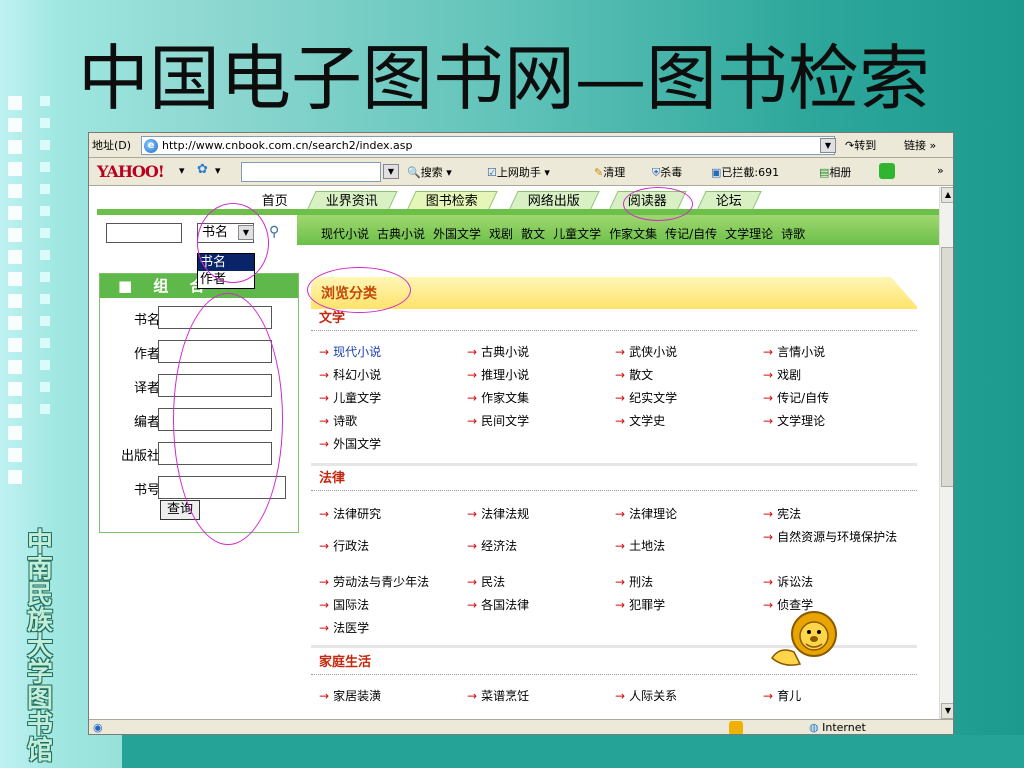  What do you see at coordinates (338, 420) in the screenshot?
I see `link-item: → 诗歌` at bounding box center [338, 420].